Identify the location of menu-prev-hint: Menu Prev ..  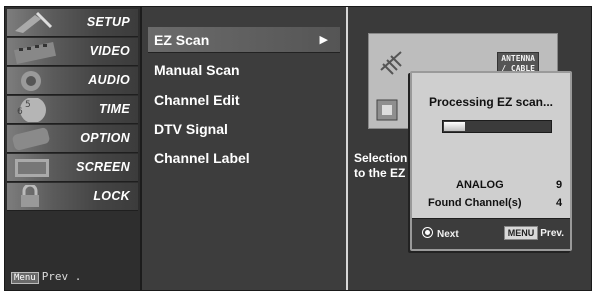
(46, 277).